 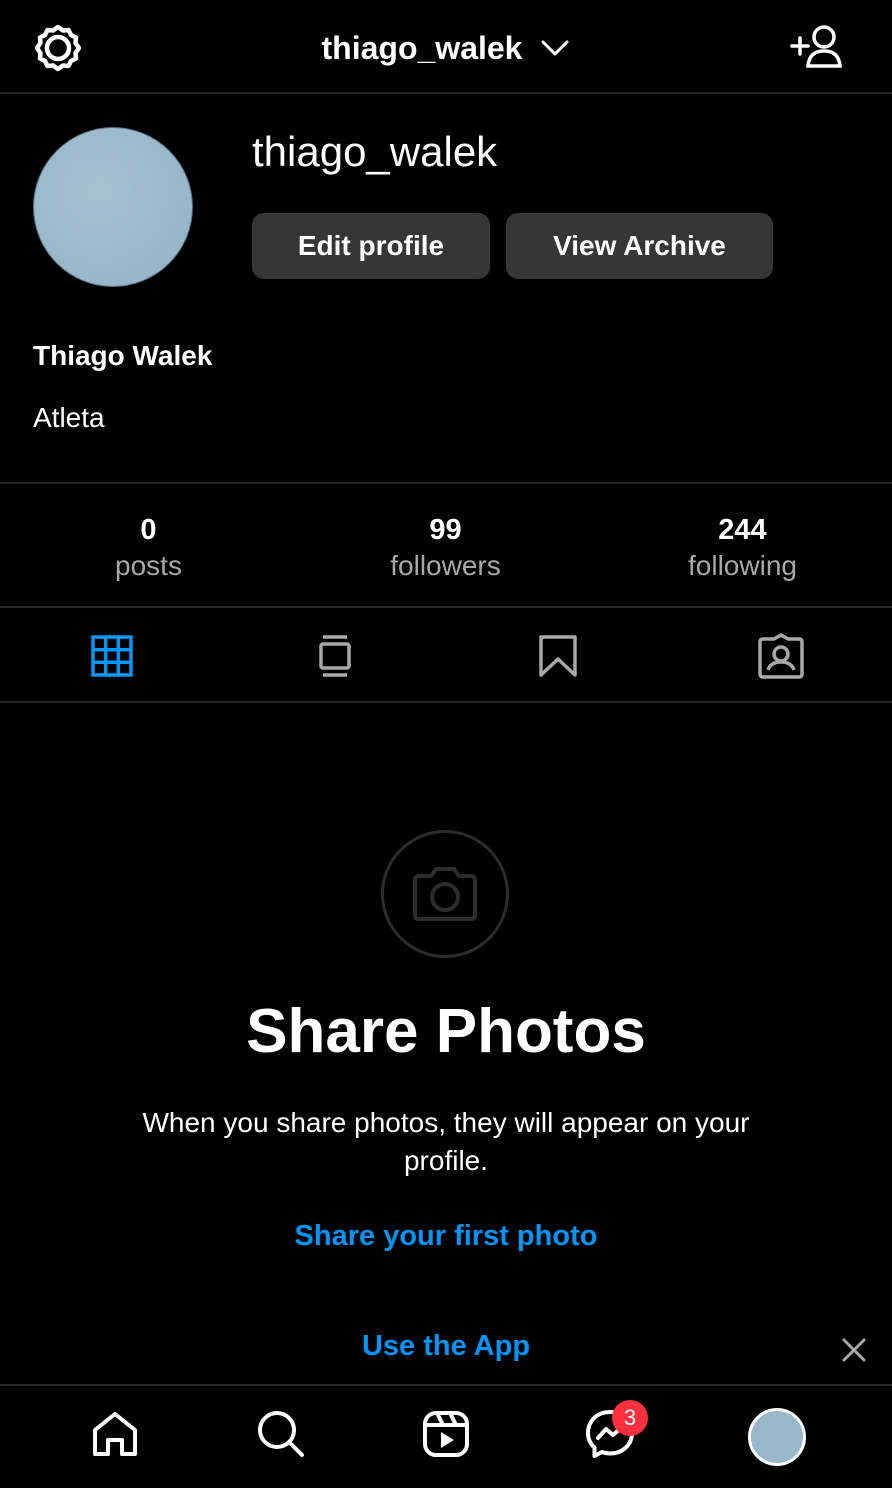 I want to click on grid-icon, so click(x=111, y=655).